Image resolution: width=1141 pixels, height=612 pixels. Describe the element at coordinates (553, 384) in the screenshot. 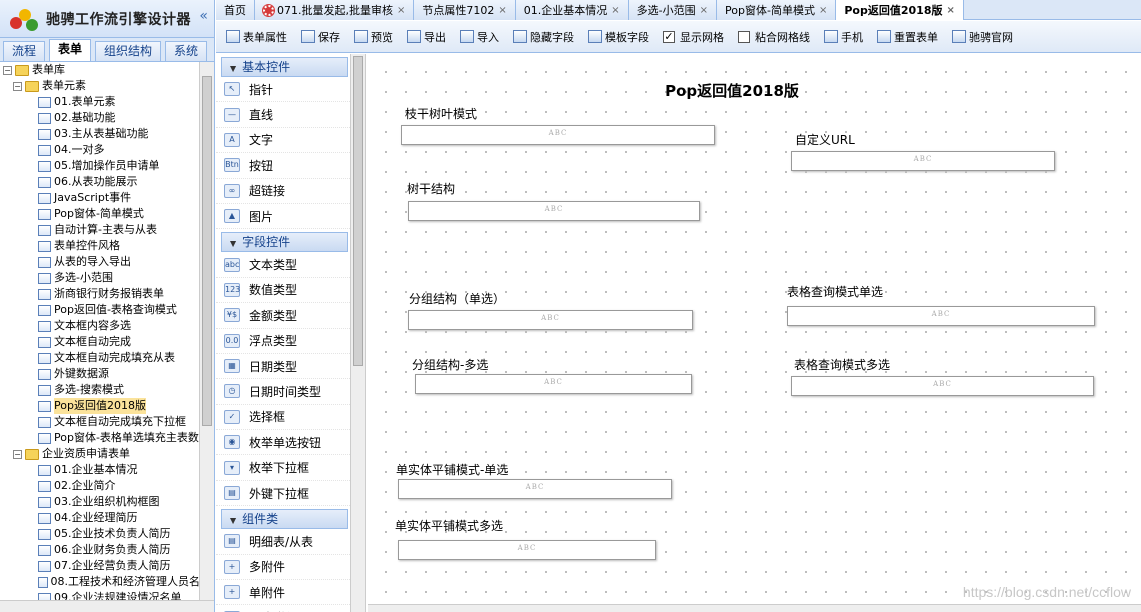

I see `field-group-multi-input: ABC` at that location.